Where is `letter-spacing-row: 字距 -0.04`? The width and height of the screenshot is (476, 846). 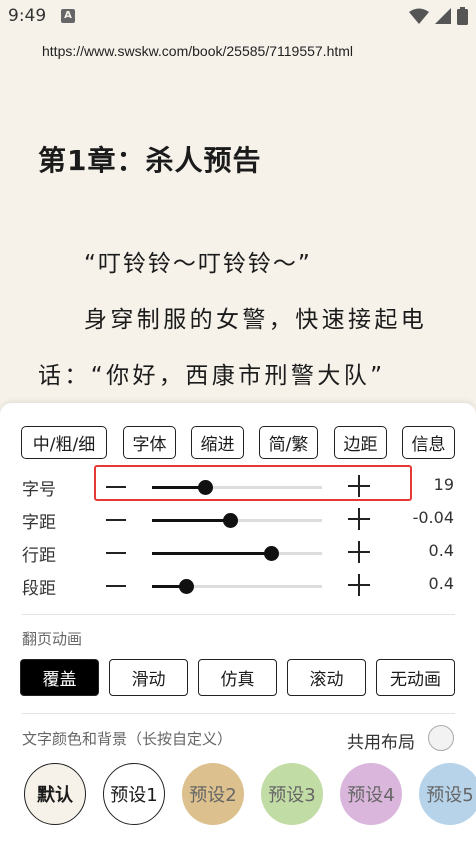 letter-spacing-row: 字距 -0.04 is located at coordinates (238, 520).